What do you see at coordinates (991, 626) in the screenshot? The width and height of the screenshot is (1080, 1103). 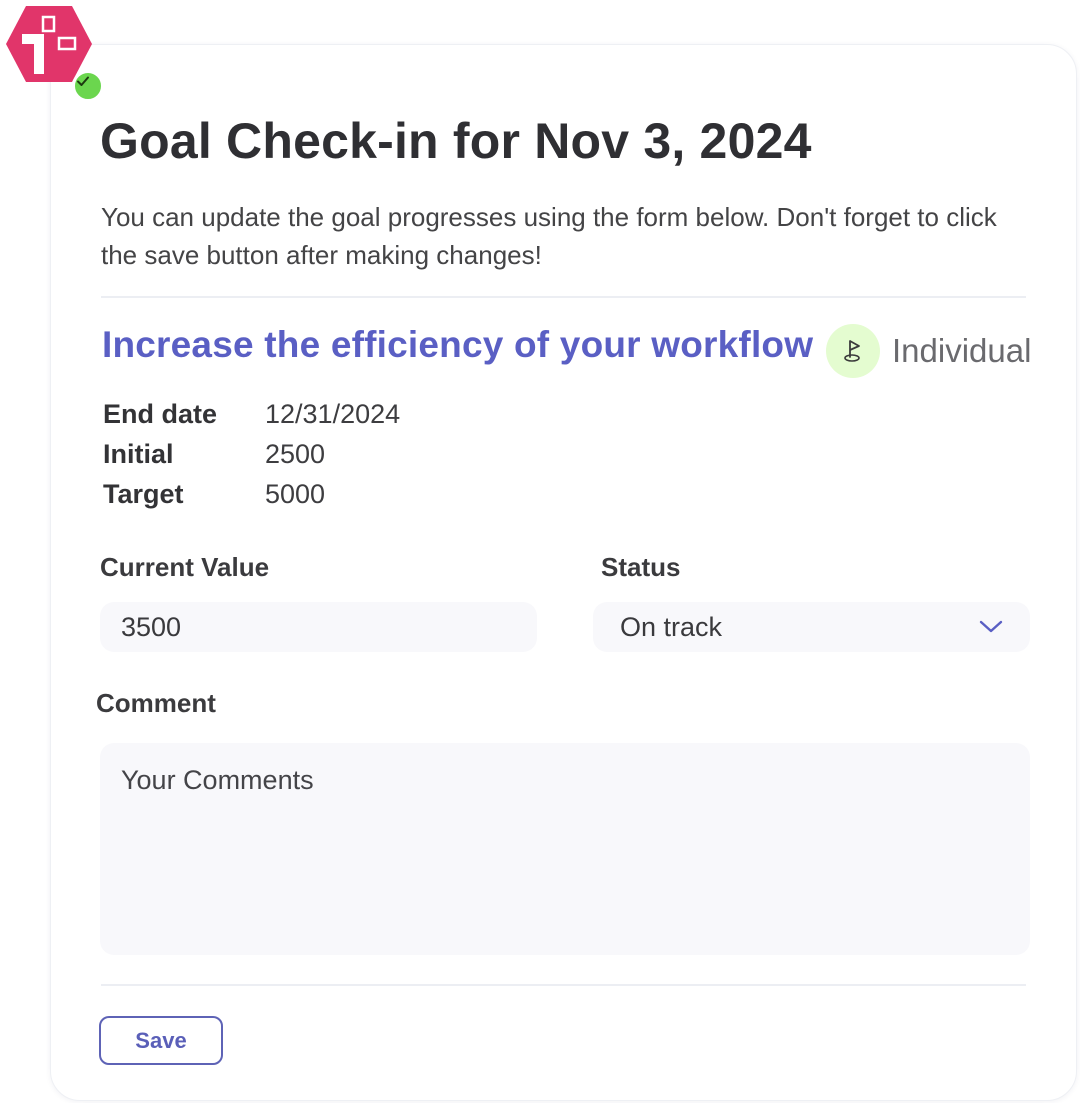 I see `chevron-down-icon` at bounding box center [991, 626].